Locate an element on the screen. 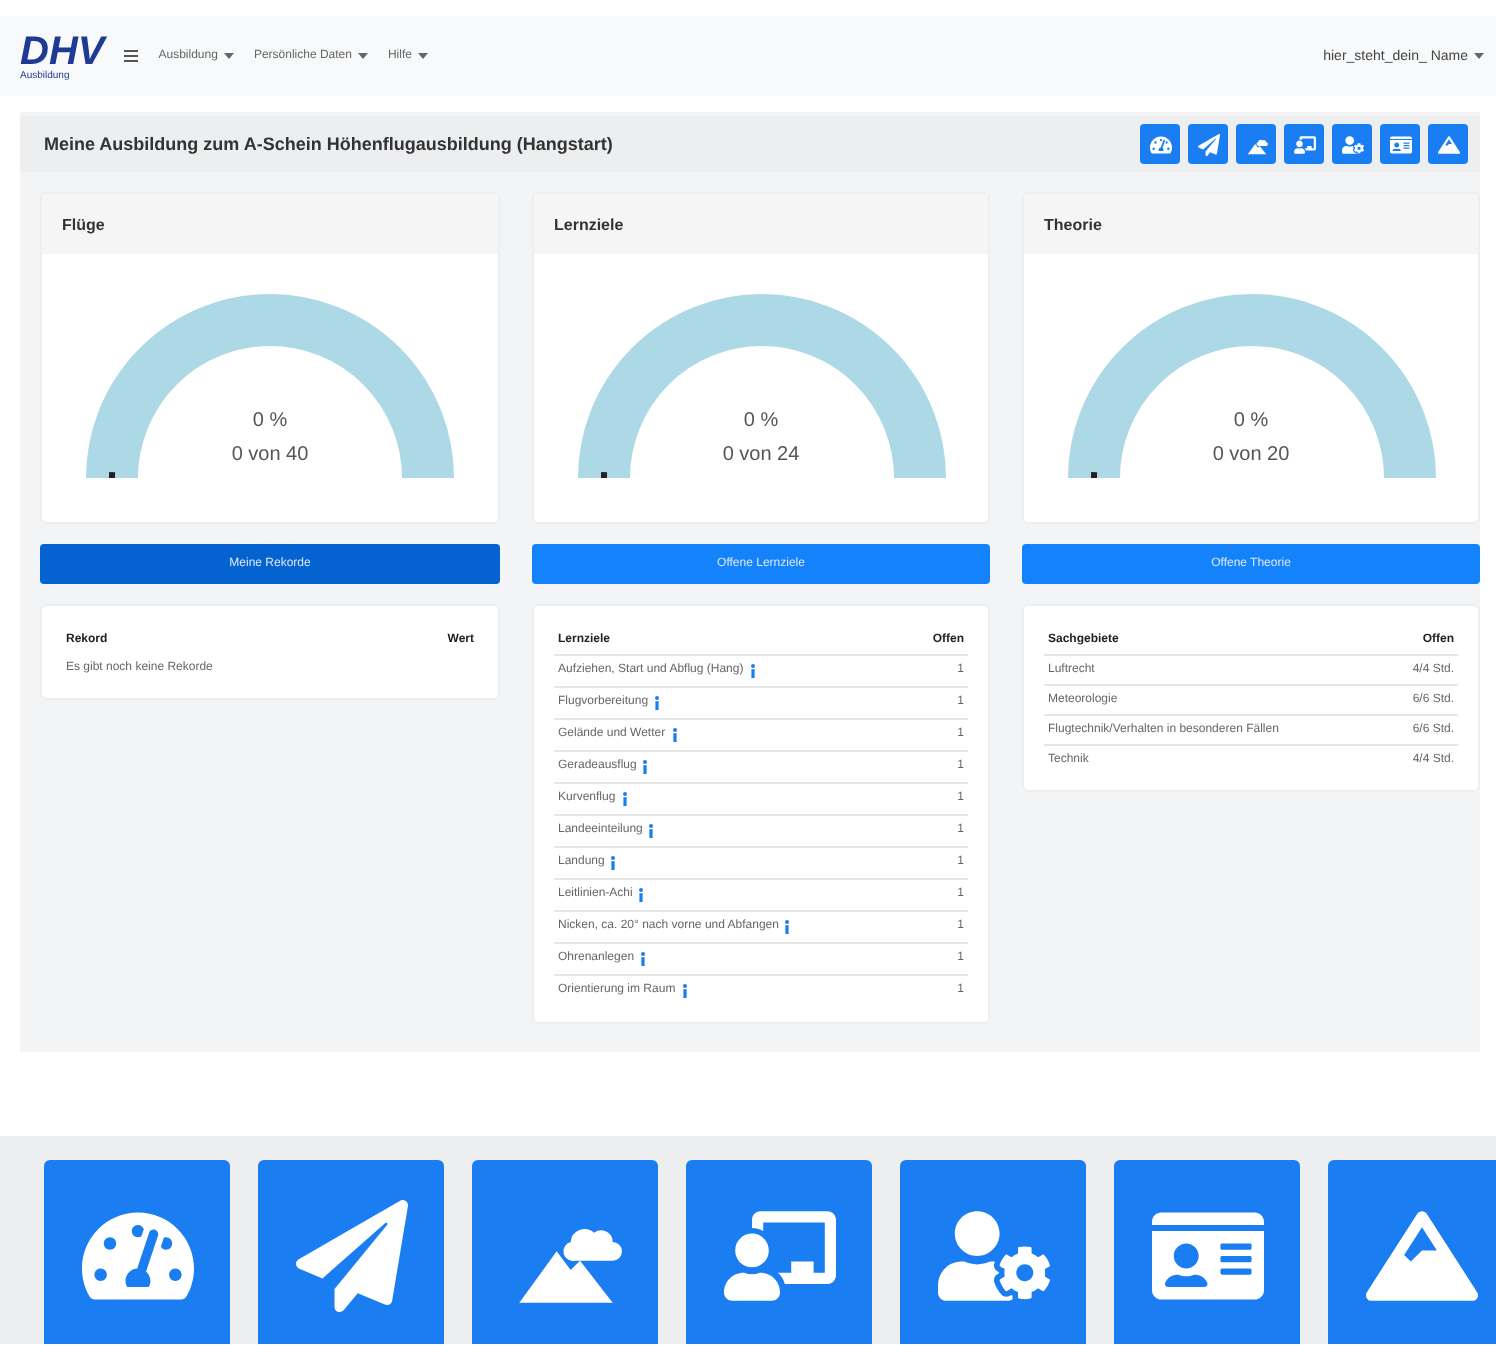 This screenshot has width=1496, height=1348. gauge-count: 0 von 20 is located at coordinates (1251, 455).